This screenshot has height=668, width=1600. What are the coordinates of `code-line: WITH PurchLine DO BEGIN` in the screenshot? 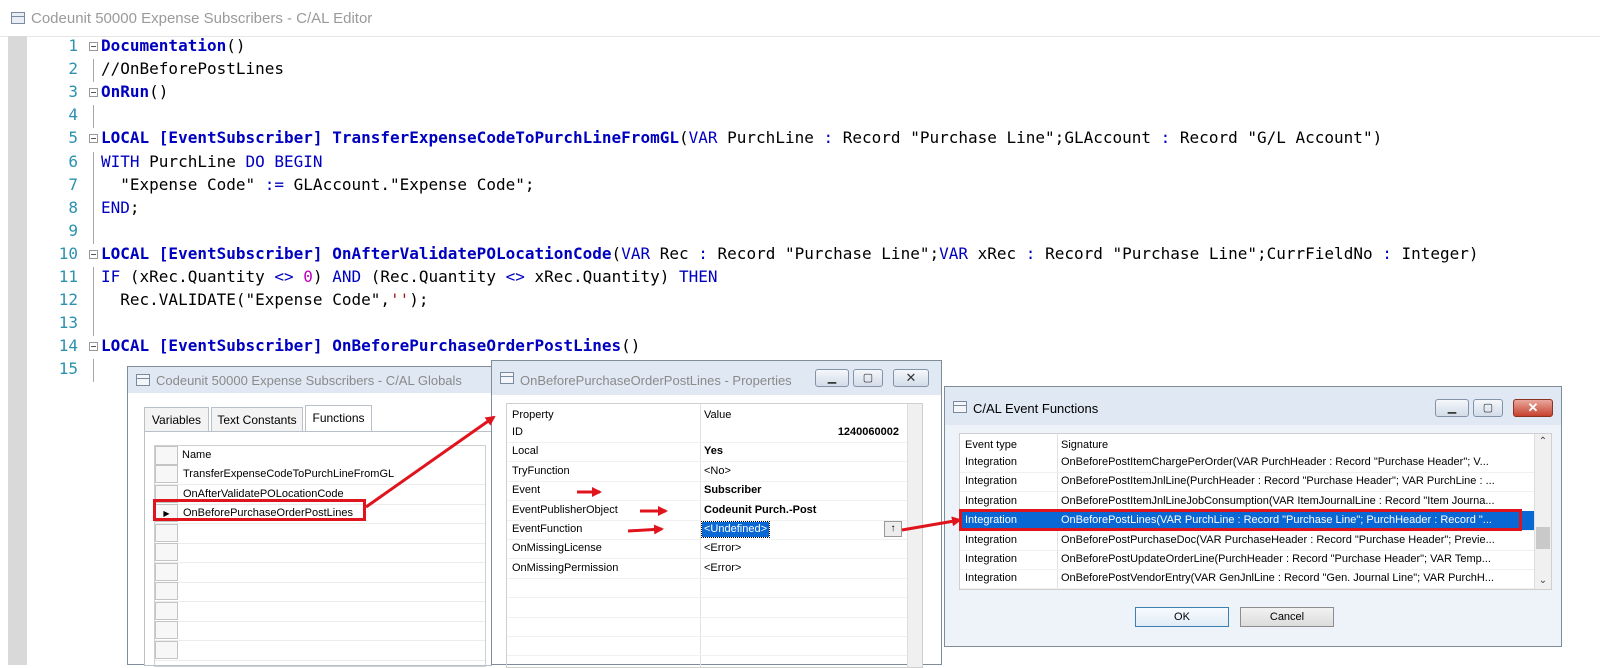 It's located at (212, 161).